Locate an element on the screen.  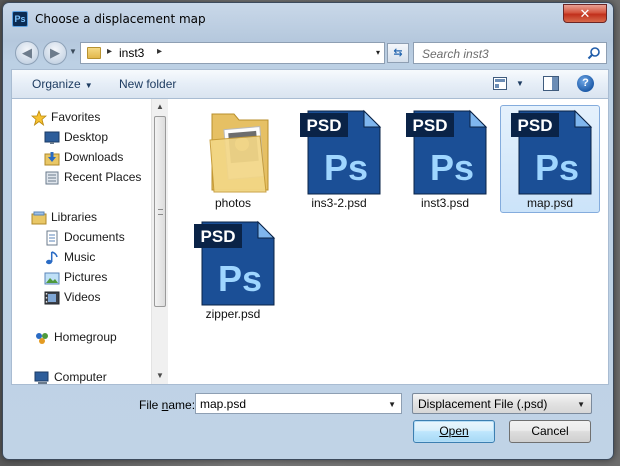
back-arrow-icon: ◀ is located at coordinates (27, 52).